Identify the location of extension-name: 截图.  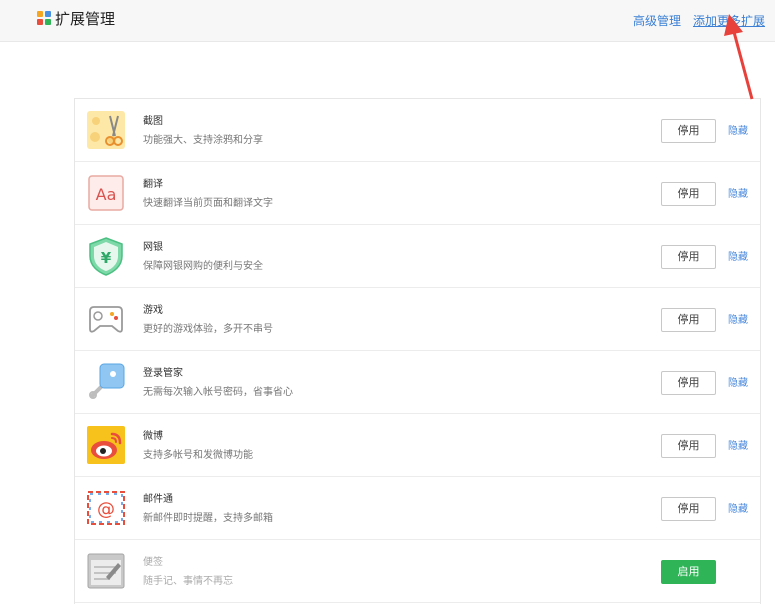
(153, 121).